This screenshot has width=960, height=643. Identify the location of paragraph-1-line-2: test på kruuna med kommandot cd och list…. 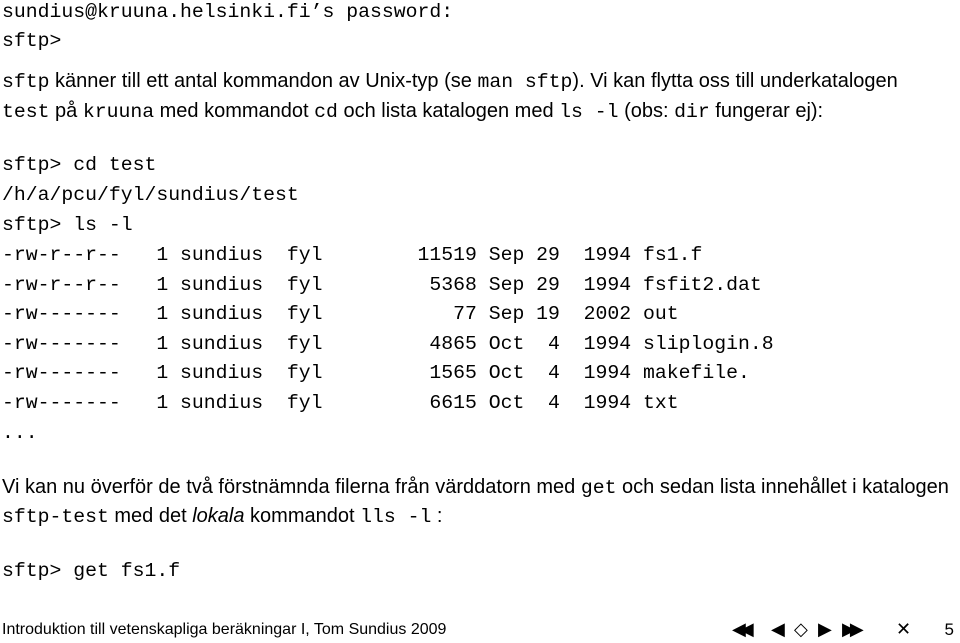
(412, 111).